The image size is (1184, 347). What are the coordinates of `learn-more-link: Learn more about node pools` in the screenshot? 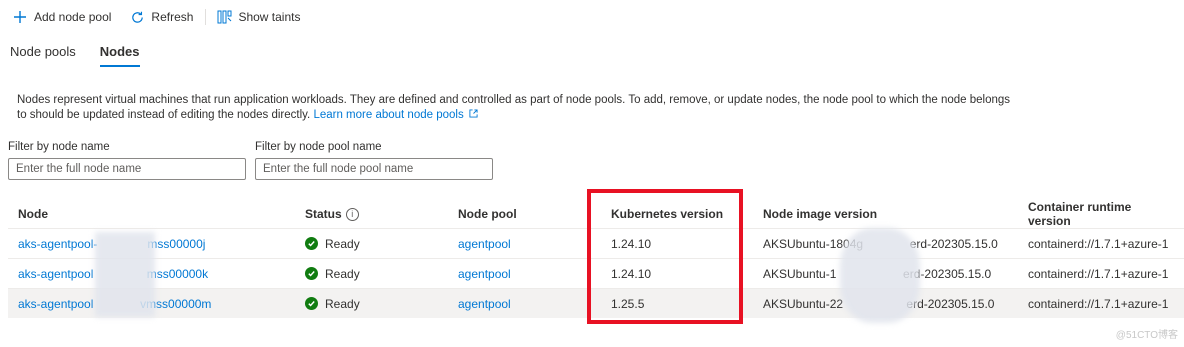 It's located at (395, 115).